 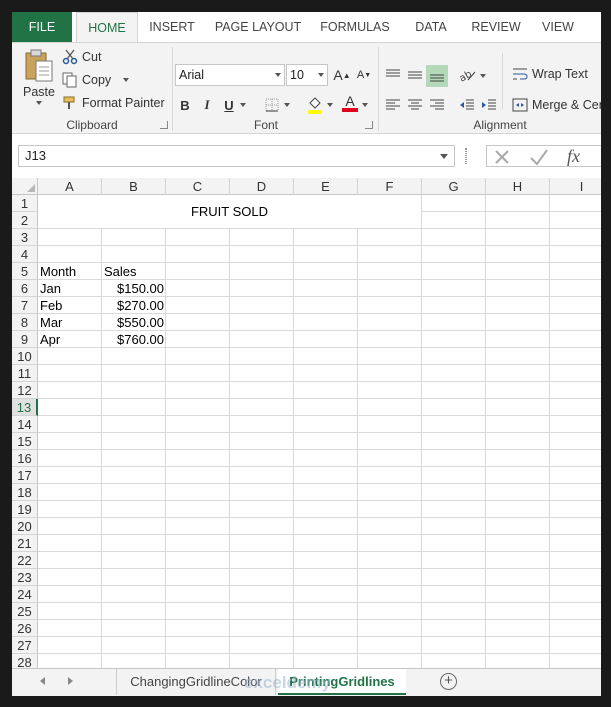 I want to click on row-header-24: 24, so click(x=25, y=594).